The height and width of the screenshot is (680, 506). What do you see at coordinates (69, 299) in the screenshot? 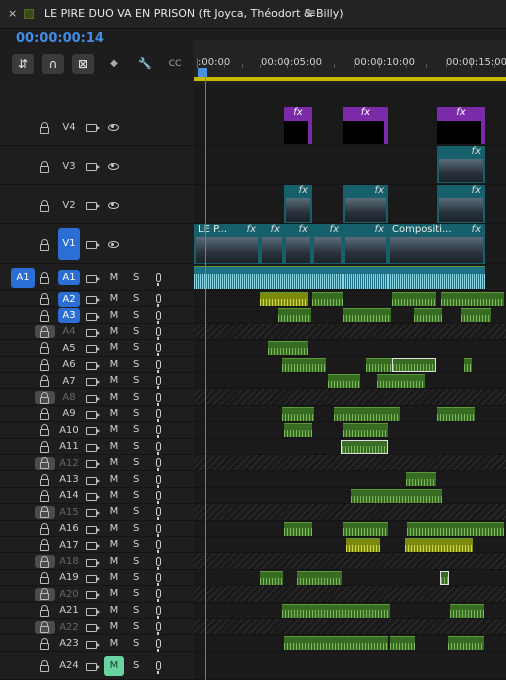
I see `track-name-a2: A2` at bounding box center [69, 299].